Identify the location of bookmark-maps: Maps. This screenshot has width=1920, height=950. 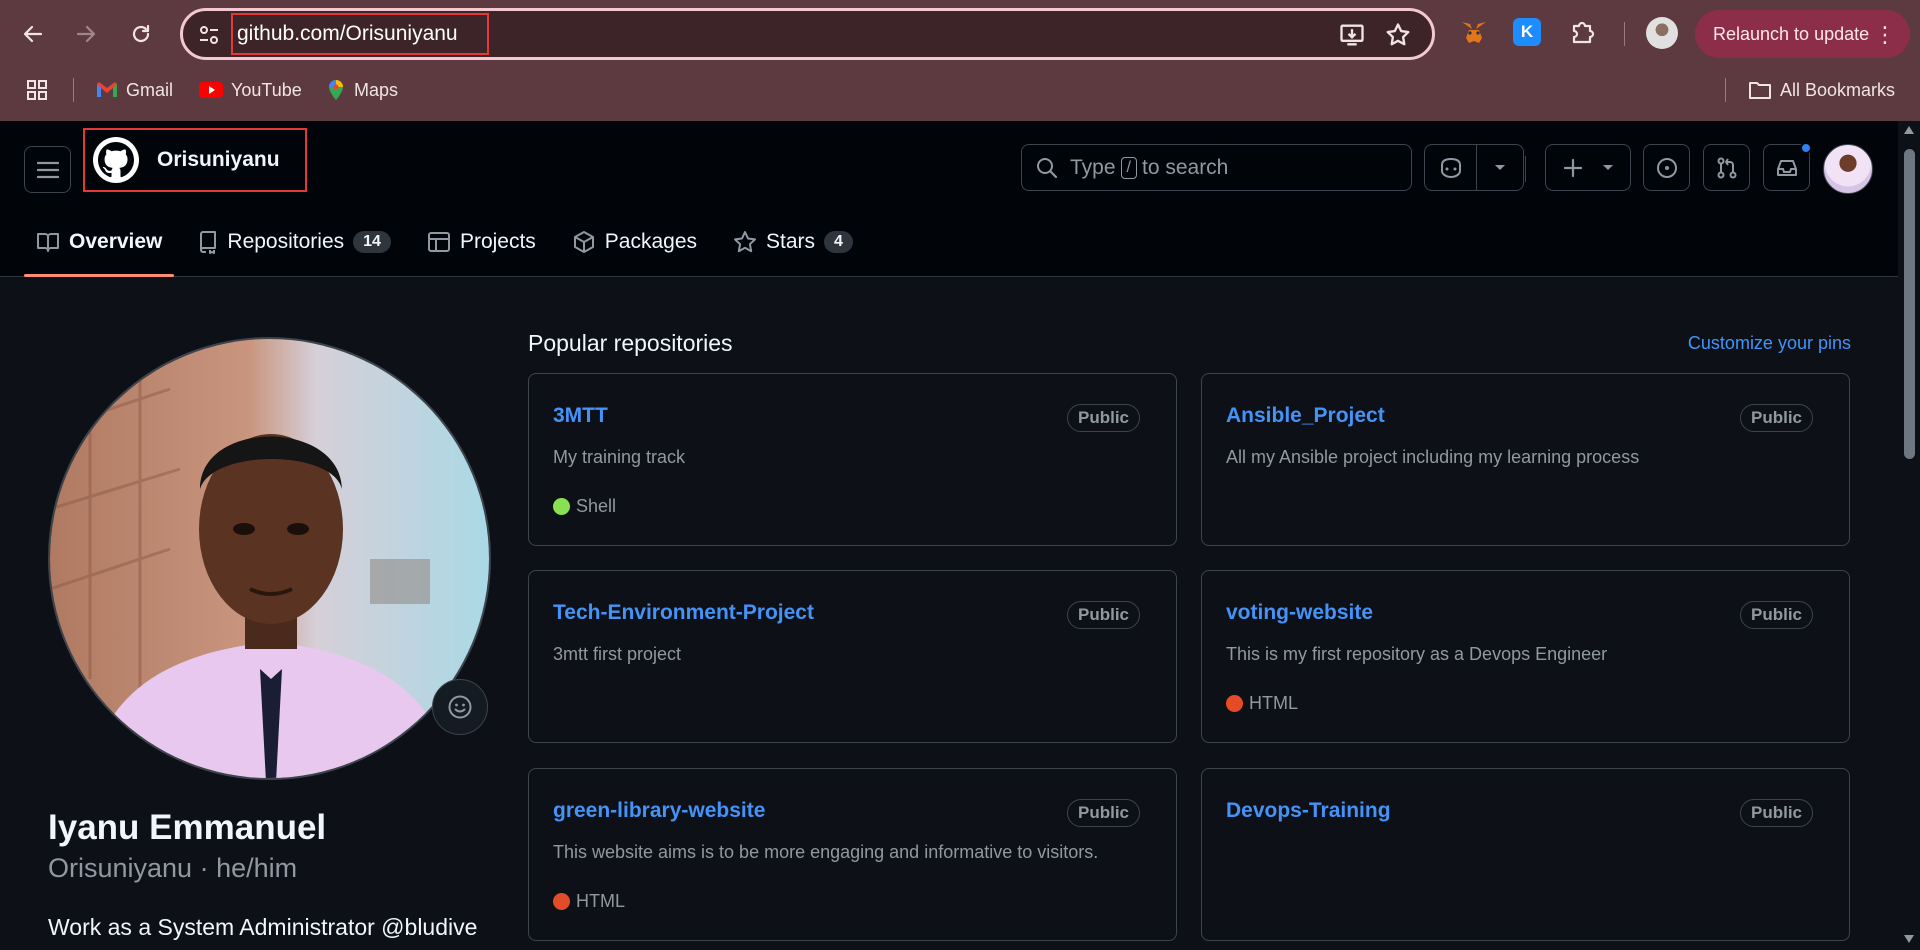
(362, 90).